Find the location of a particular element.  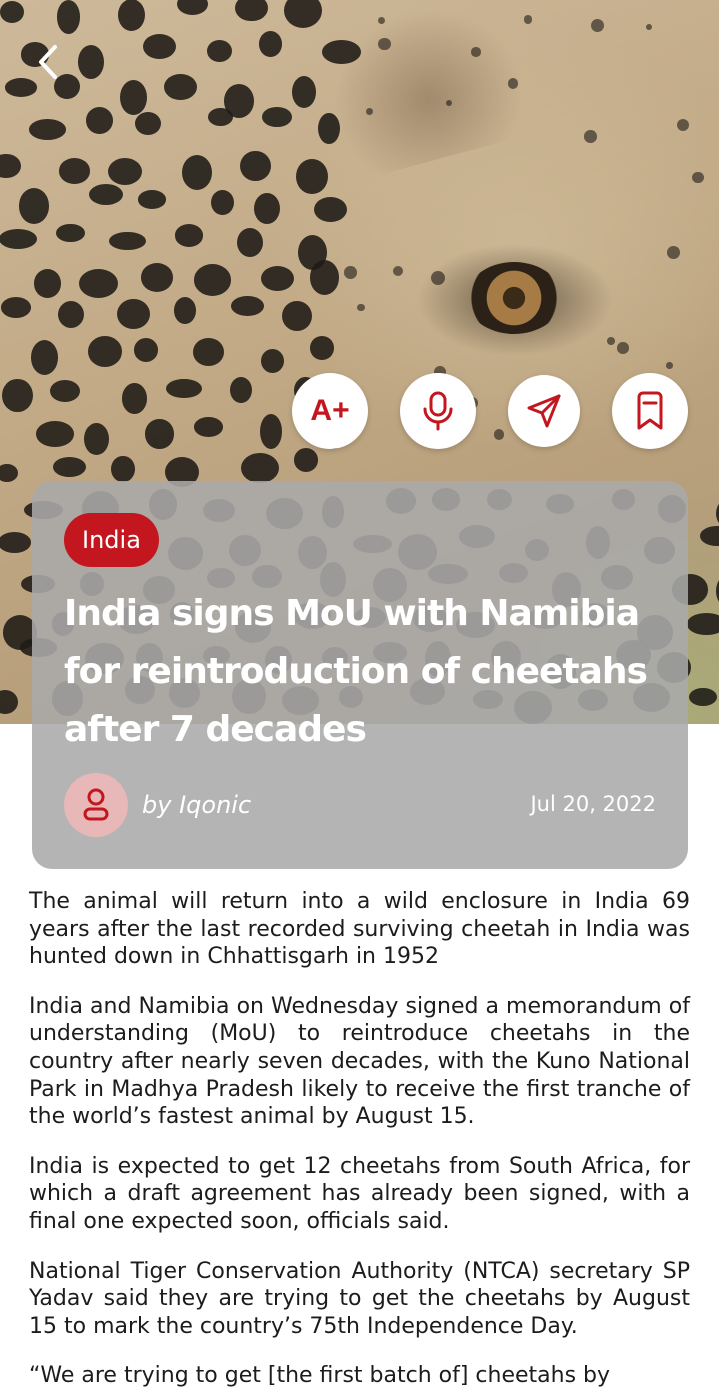

author-name: by Iqonic is located at coordinates (196, 805).